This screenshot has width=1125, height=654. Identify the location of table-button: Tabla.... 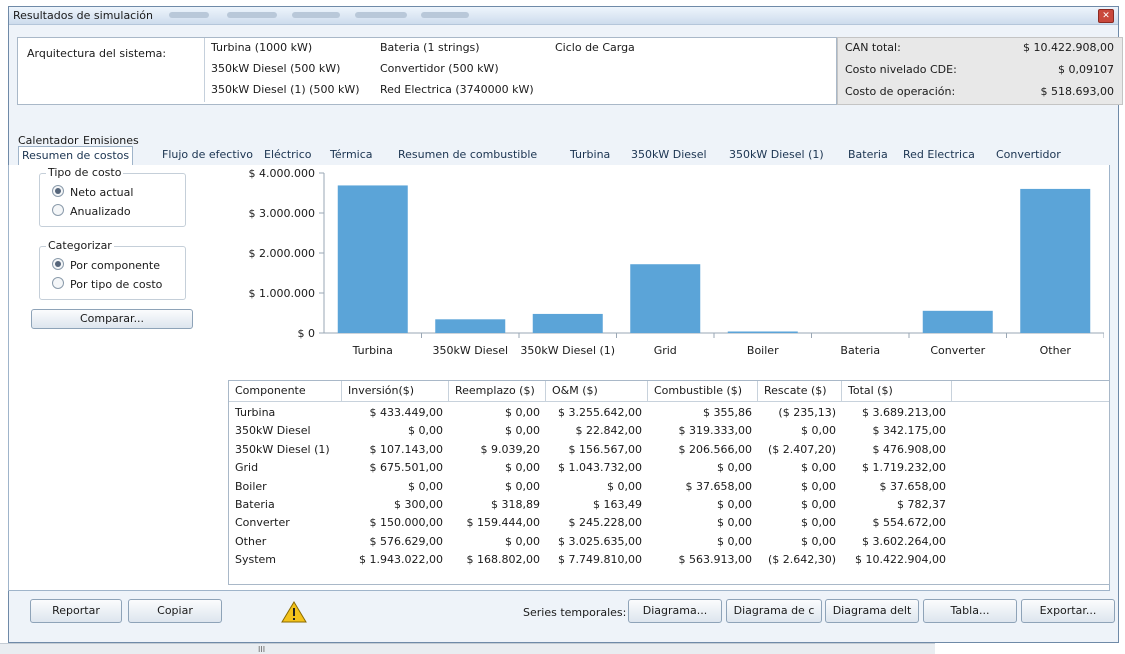
(970, 611).